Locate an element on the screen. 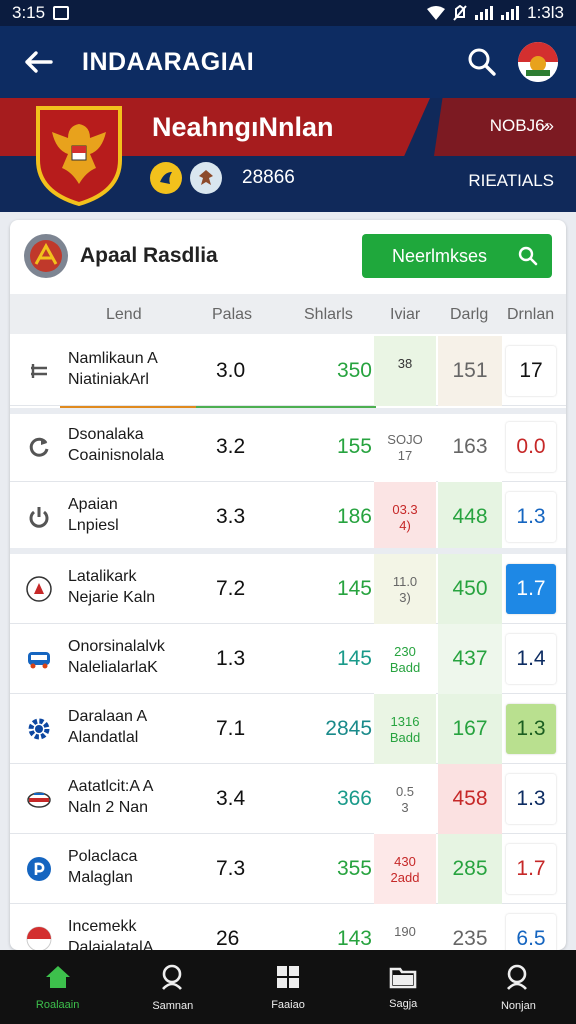  mar-sub: 3 is located at coordinates (405, 807).